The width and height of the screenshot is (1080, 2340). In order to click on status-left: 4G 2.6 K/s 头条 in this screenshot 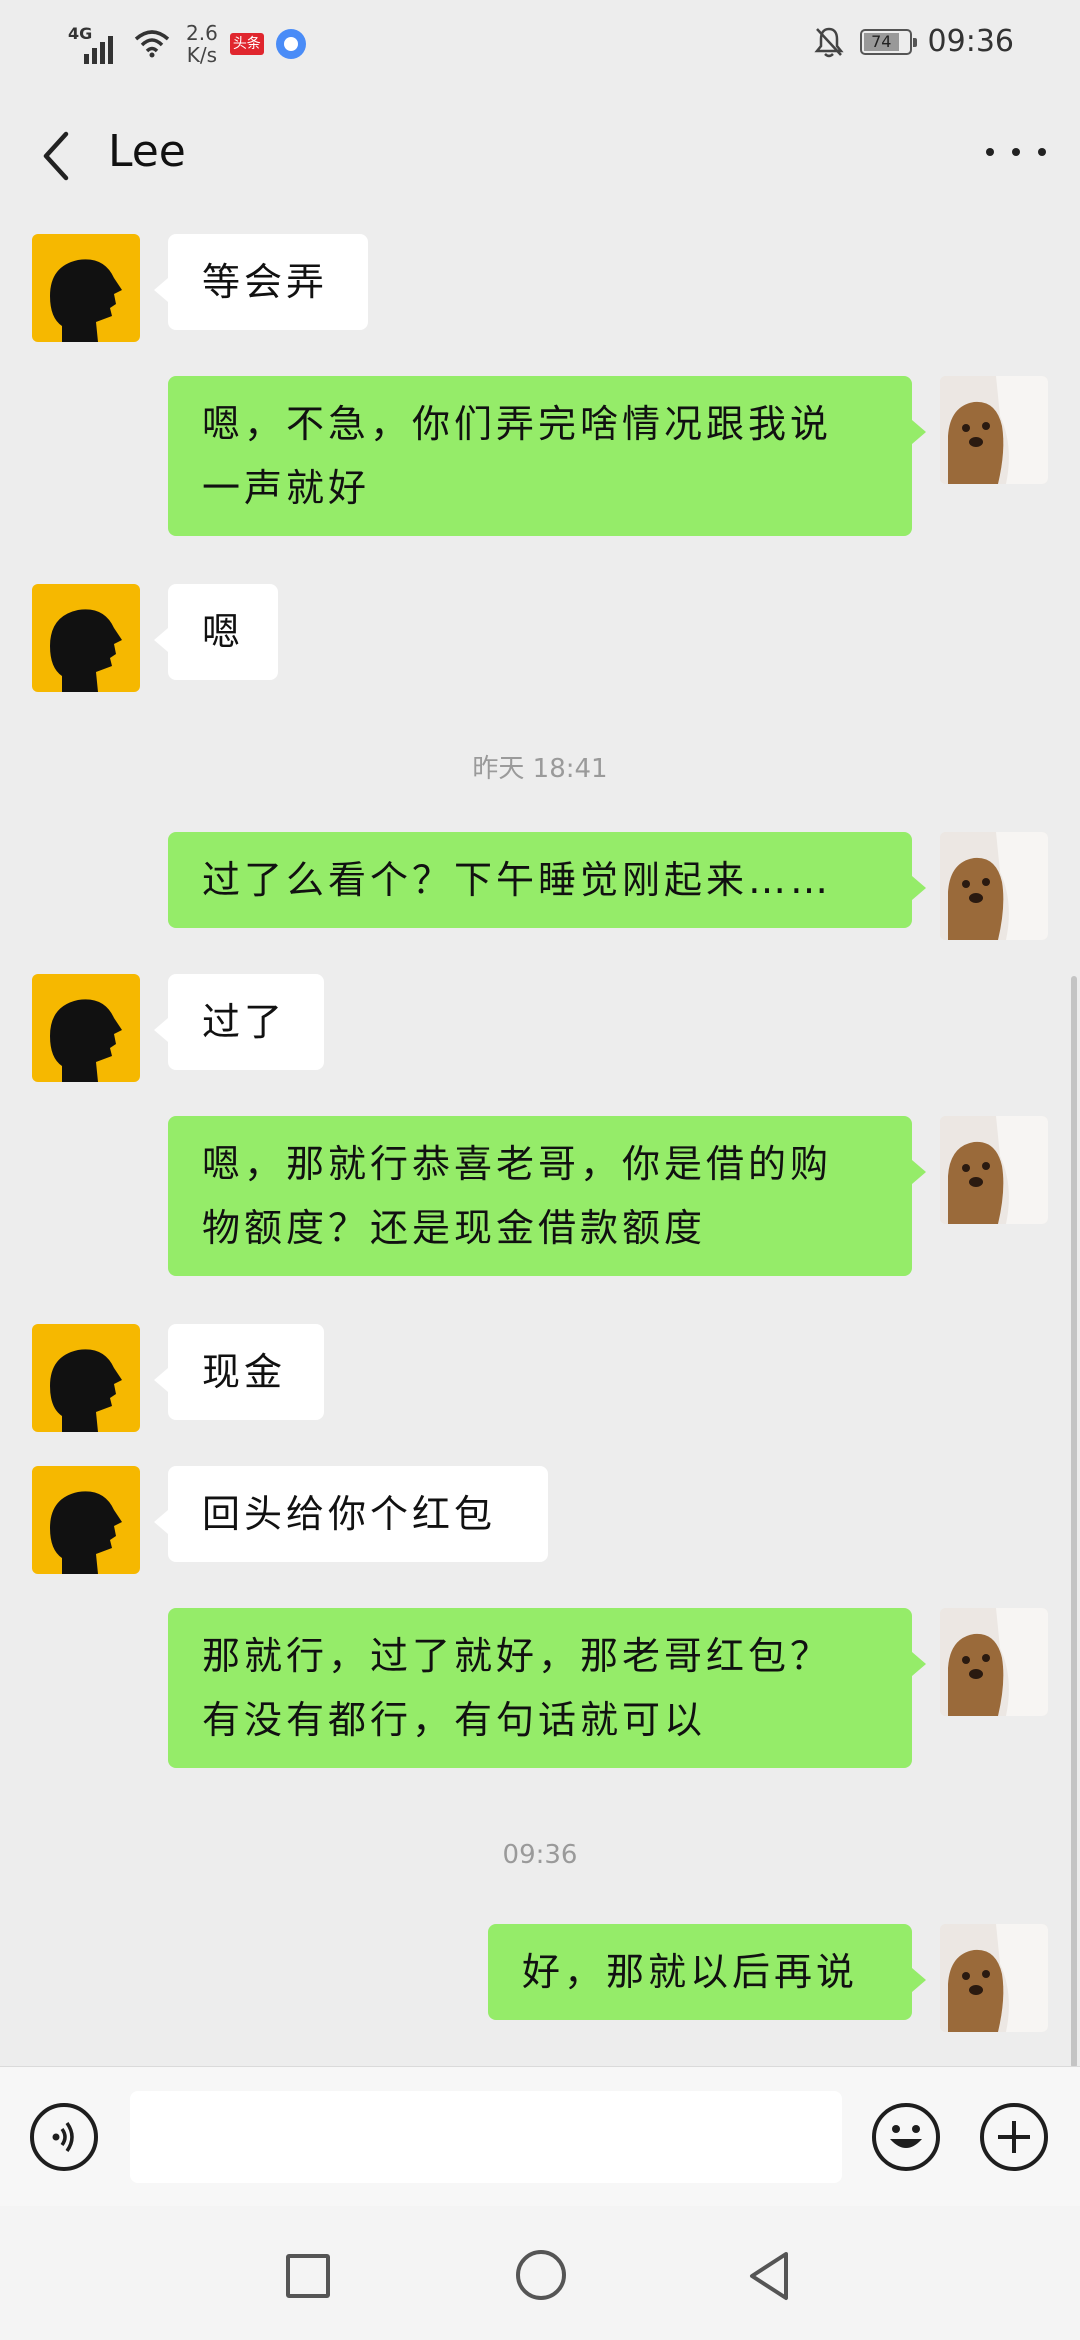, I will do `click(187, 44)`.